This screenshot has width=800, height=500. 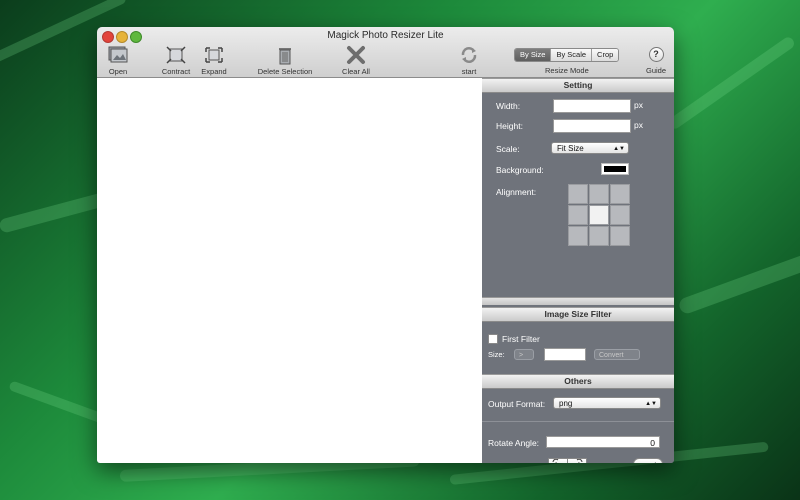 I want to click on resize-mode-label: Resize Mode, so click(x=567, y=70).